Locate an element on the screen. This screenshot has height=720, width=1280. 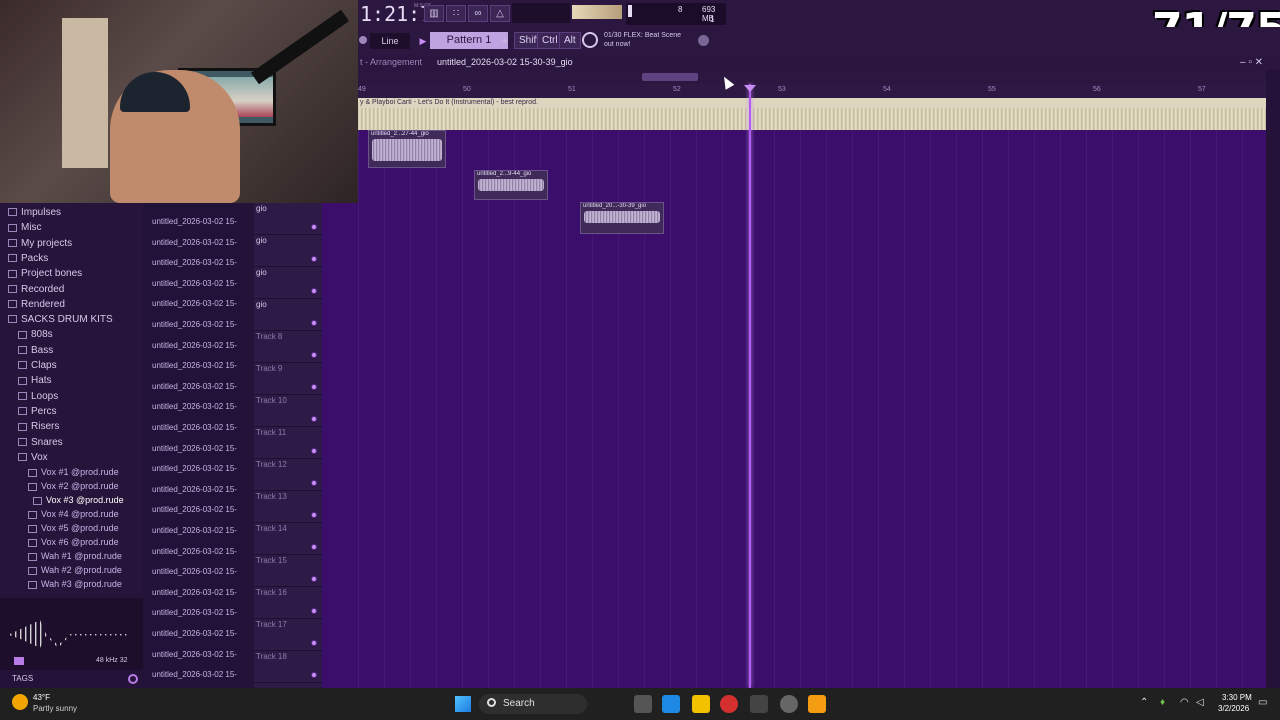
playhead-marker is located at coordinates (750, 88).